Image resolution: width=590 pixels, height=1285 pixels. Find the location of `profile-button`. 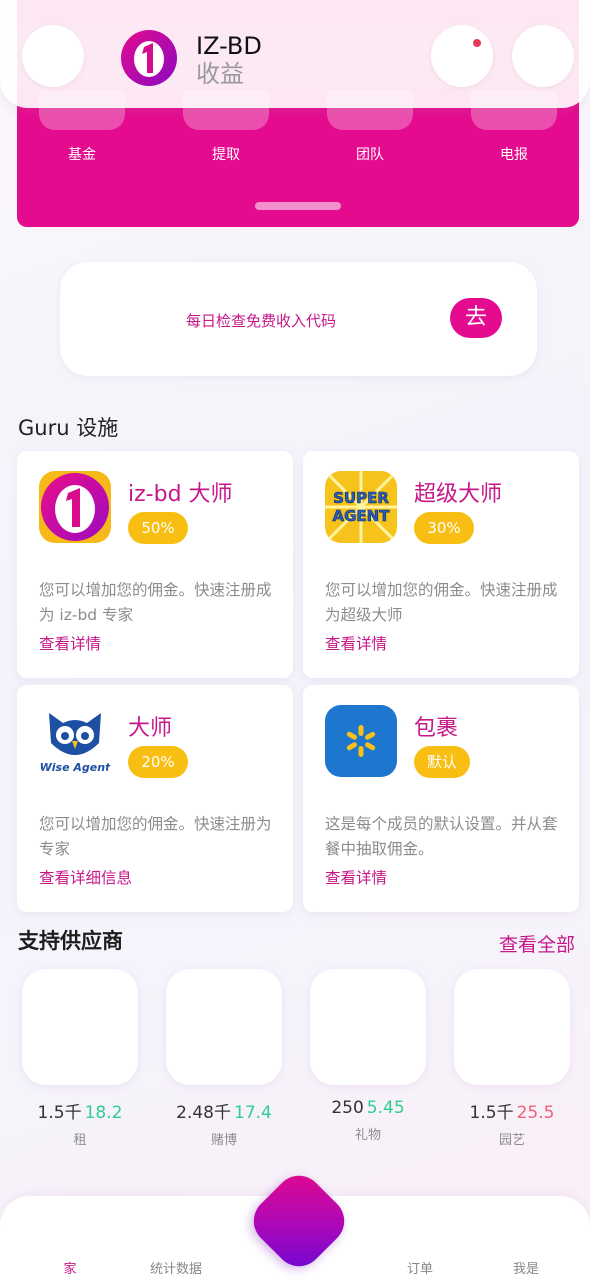

profile-button is located at coordinates (543, 56).